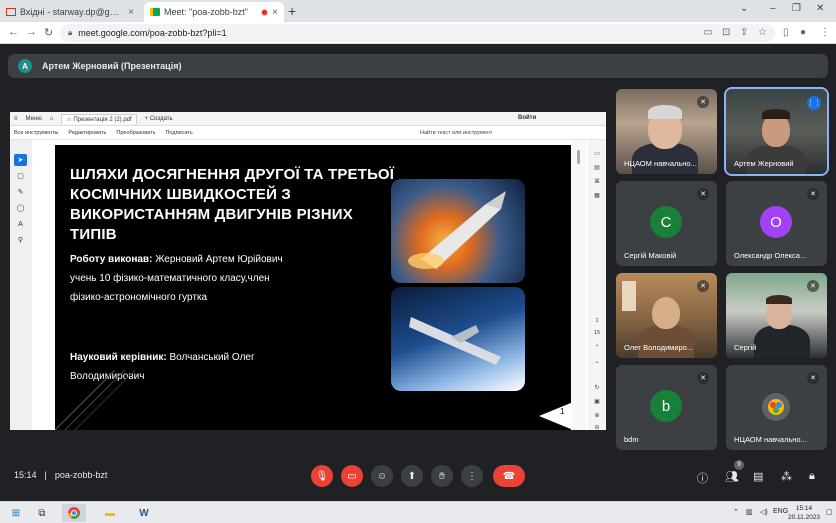  Describe the element at coordinates (820, 8) in the screenshot. I see `close-window-button: ✕` at that location.